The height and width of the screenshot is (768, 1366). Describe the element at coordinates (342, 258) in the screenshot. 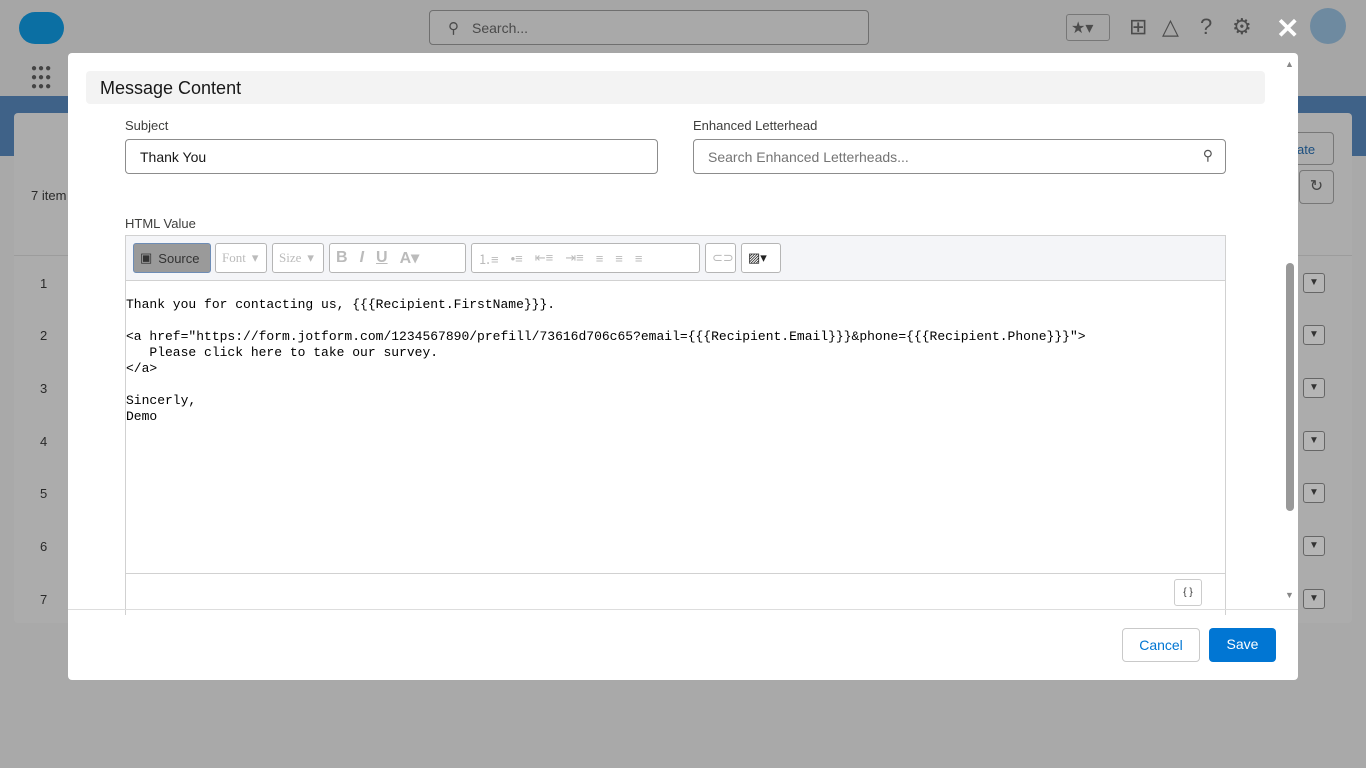

I see `bold-icon: B` at that location.